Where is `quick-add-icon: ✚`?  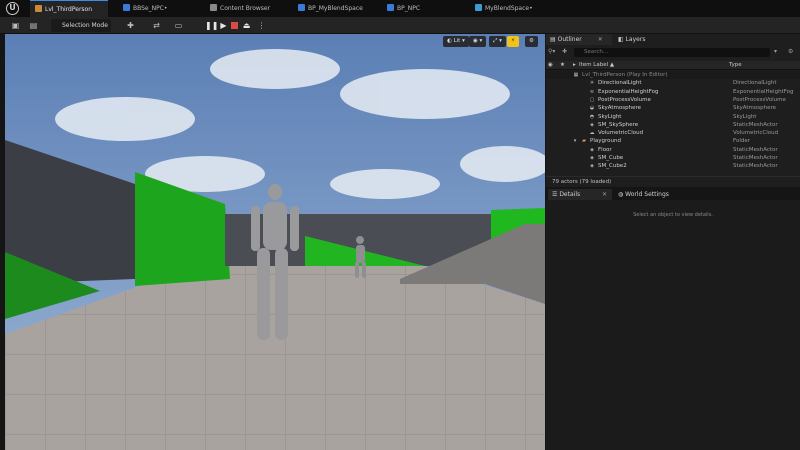
quick-add-icon: ✚ is located at coordinates (130, 25).